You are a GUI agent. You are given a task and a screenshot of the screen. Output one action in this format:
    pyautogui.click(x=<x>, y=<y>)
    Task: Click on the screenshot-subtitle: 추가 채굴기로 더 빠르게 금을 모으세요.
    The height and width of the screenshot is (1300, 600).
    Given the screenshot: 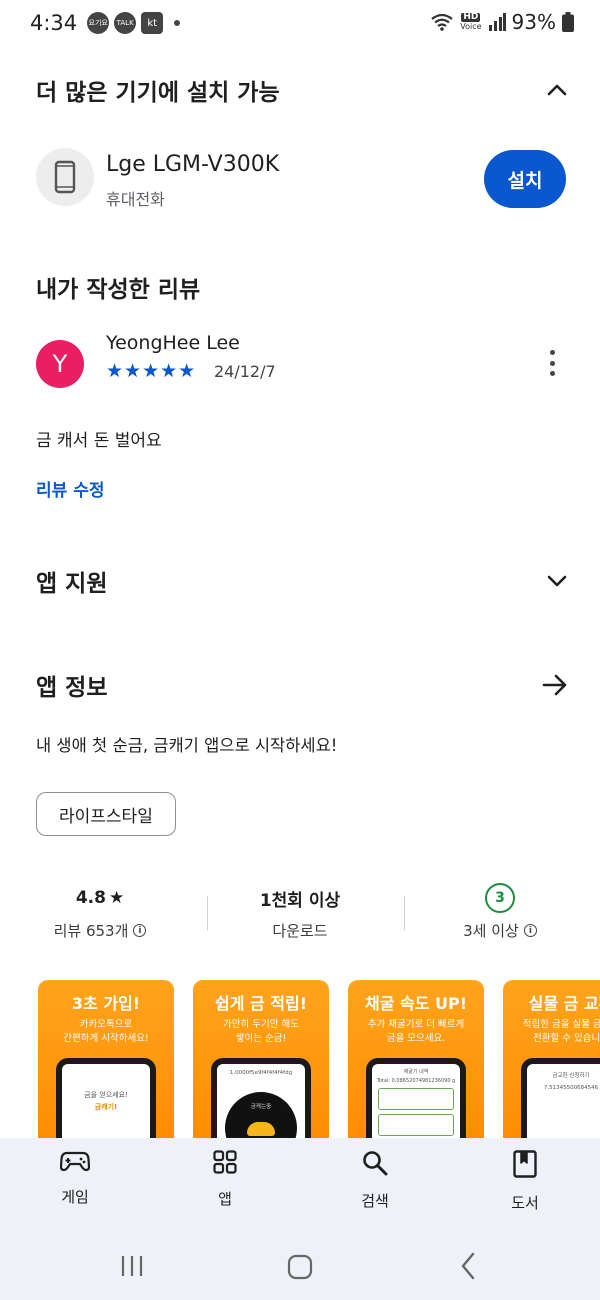 What is the action you would take?
    pyautogui.click(x=416, y=1031)
    